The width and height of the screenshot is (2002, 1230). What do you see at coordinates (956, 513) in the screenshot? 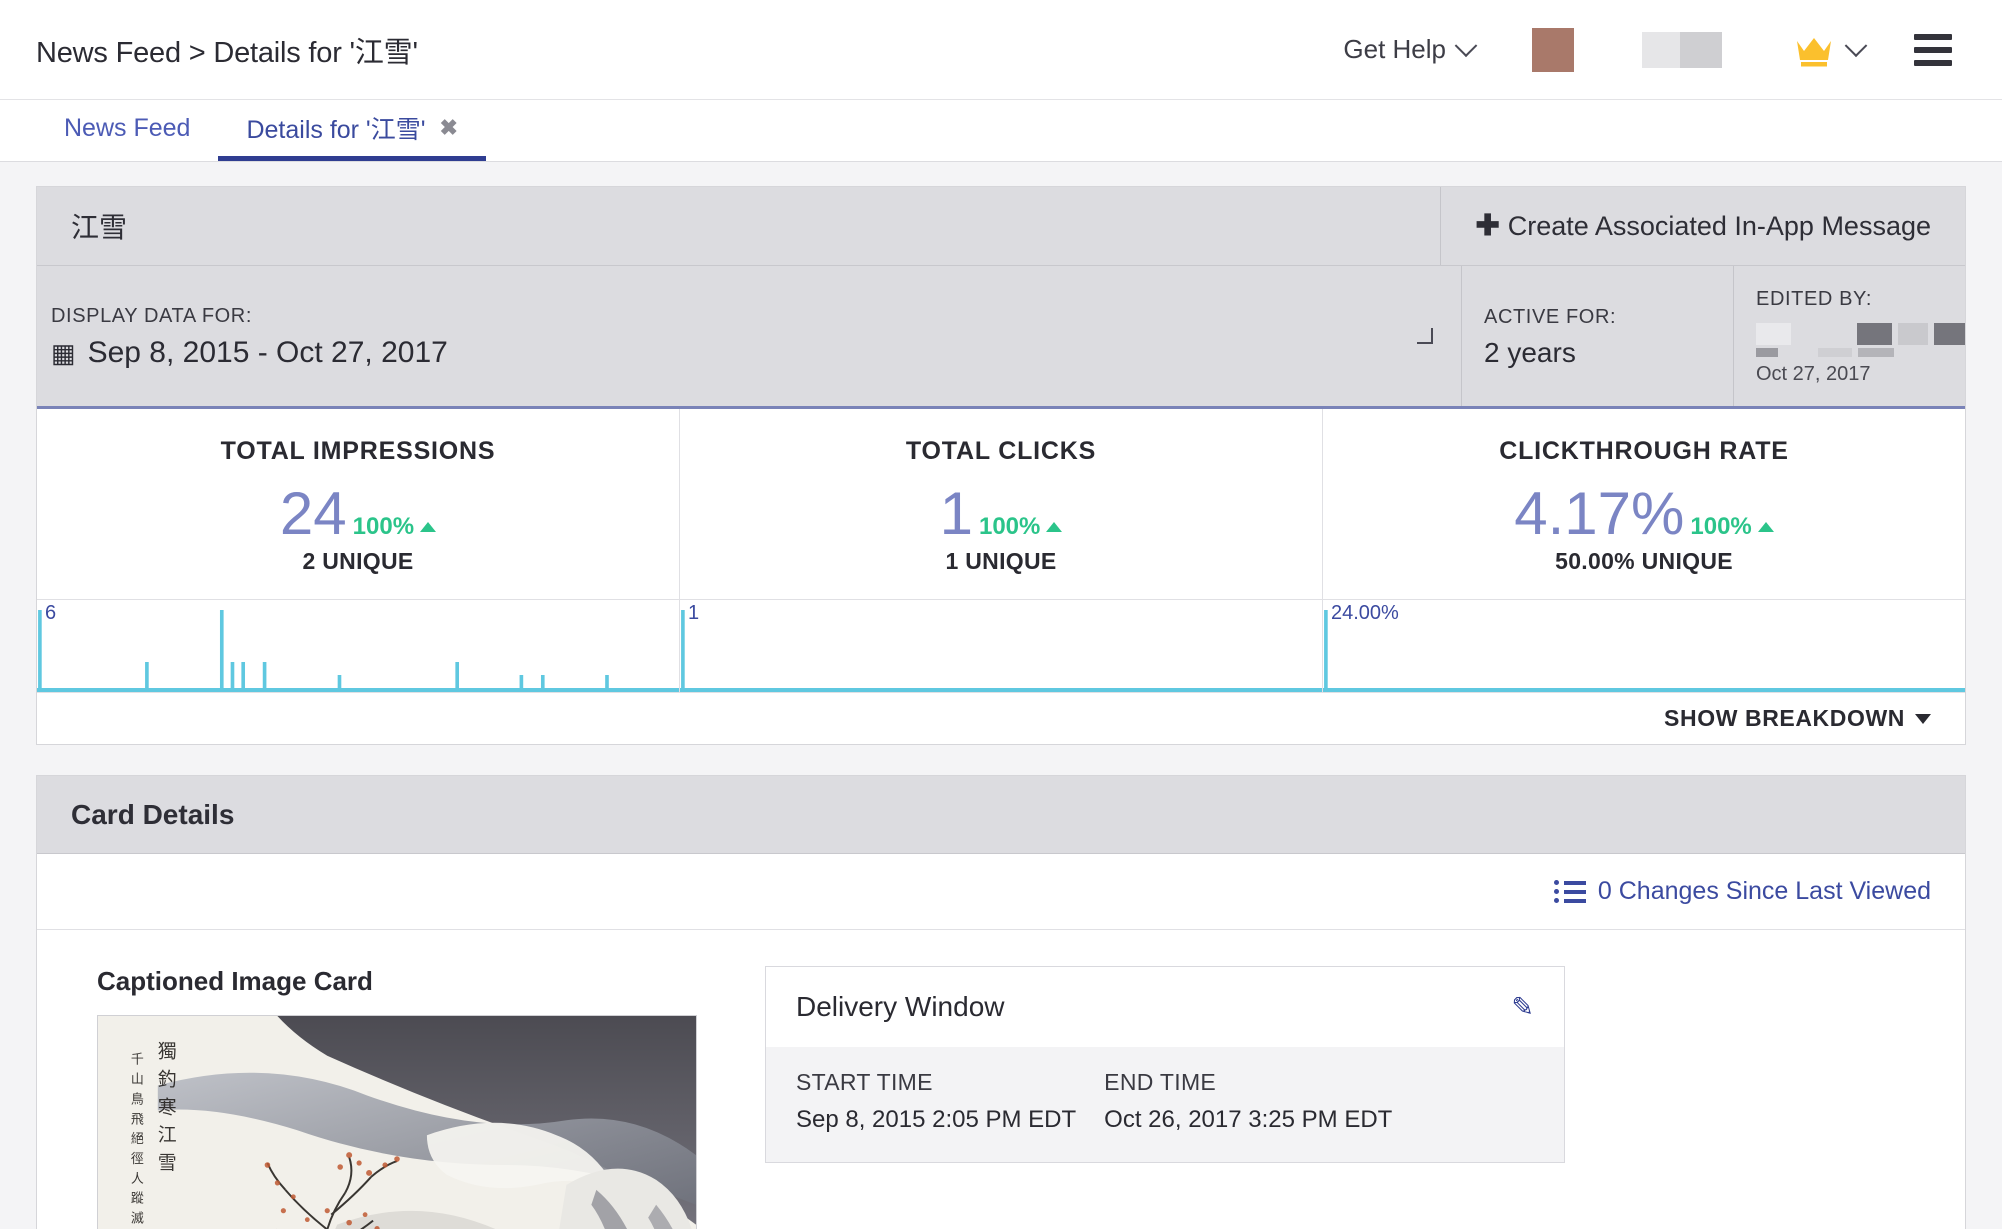
I see `metric-value: 1` at bounding box center [956, 513].